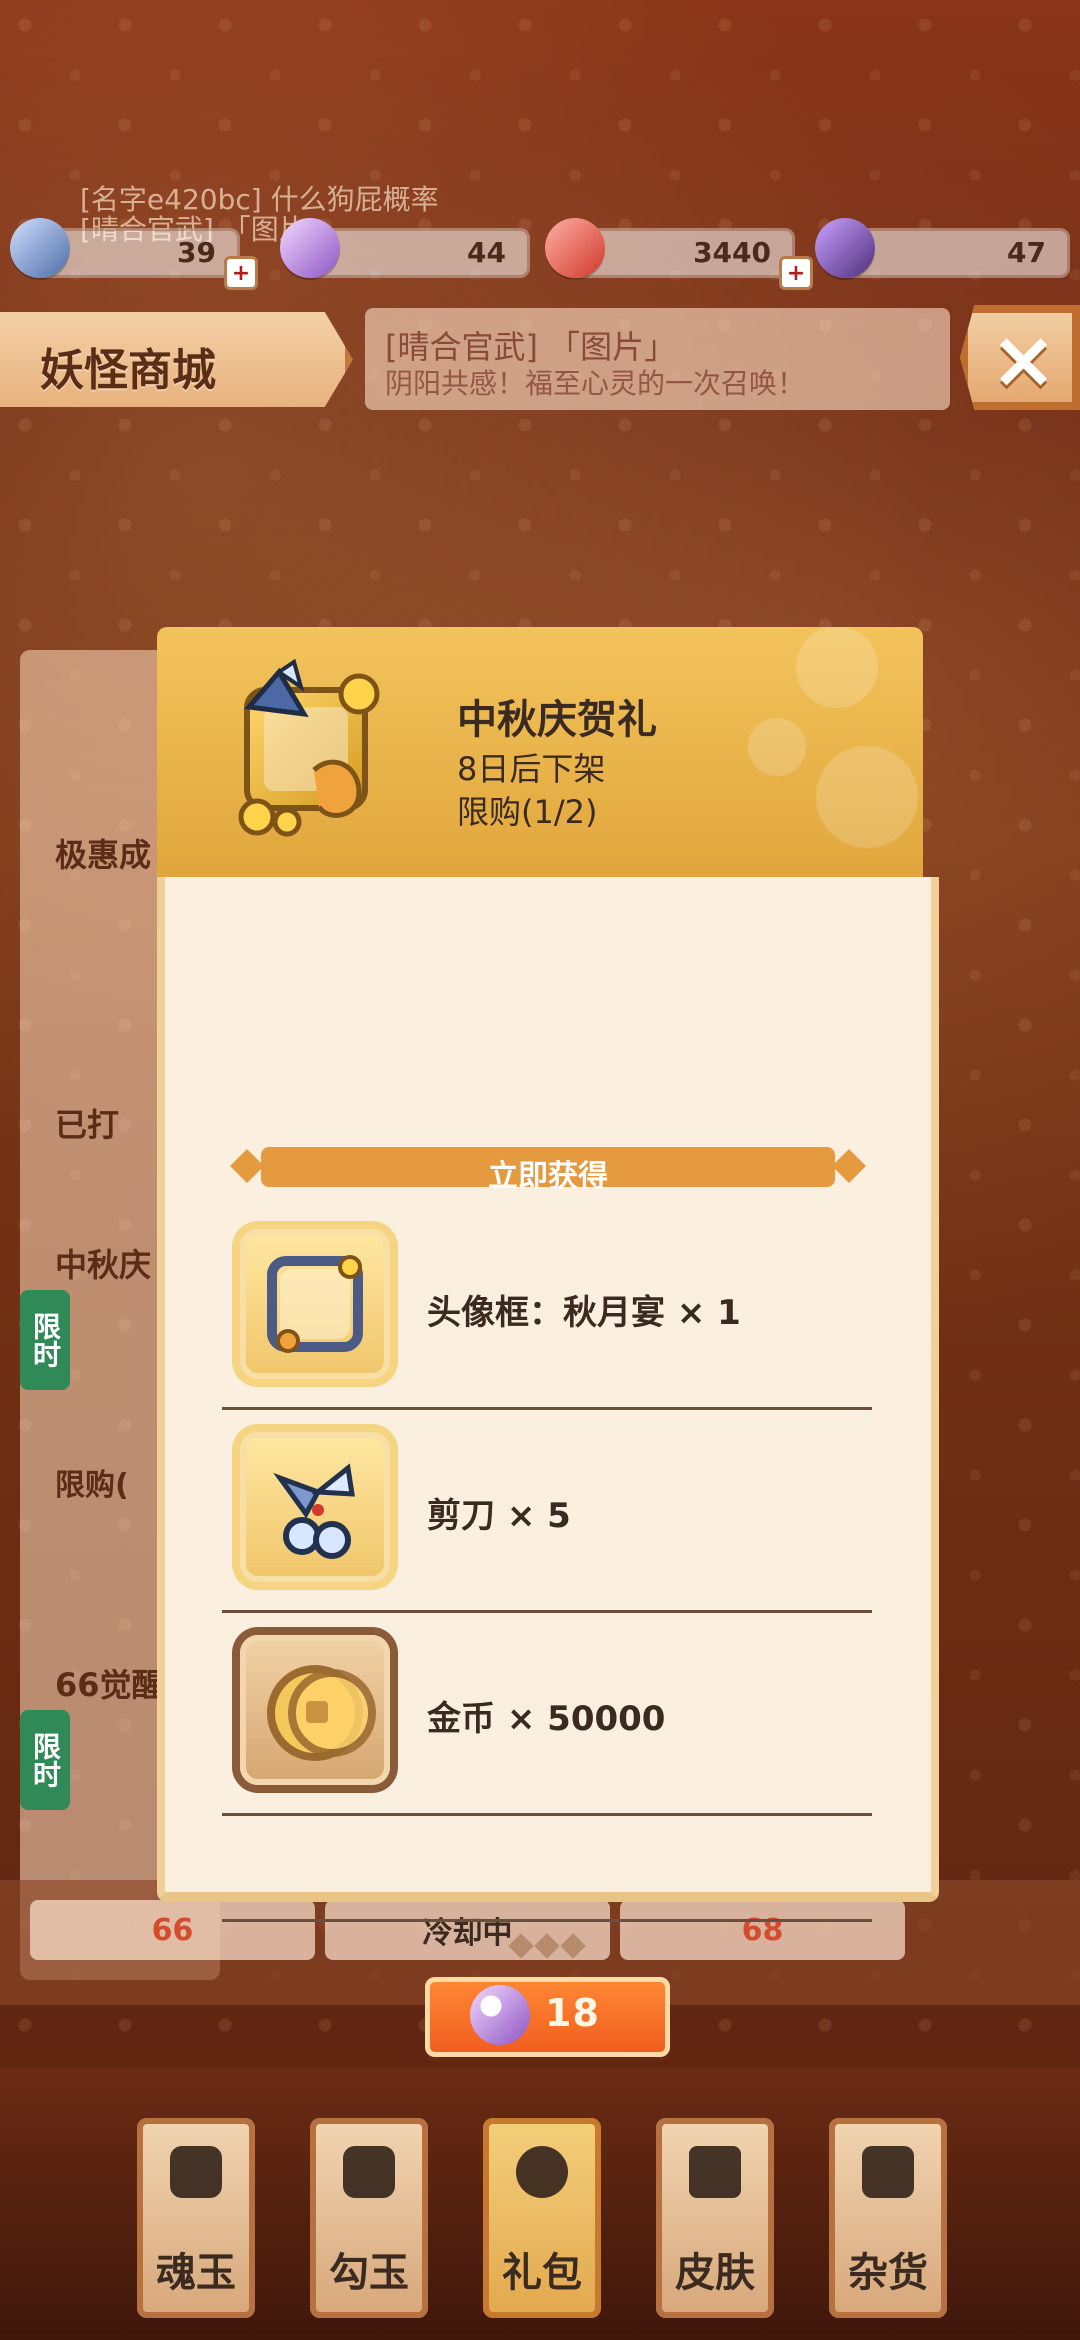 This screenshot has height=2340, width=1080. I want to click on close-button: ×, so click(1020, 357).